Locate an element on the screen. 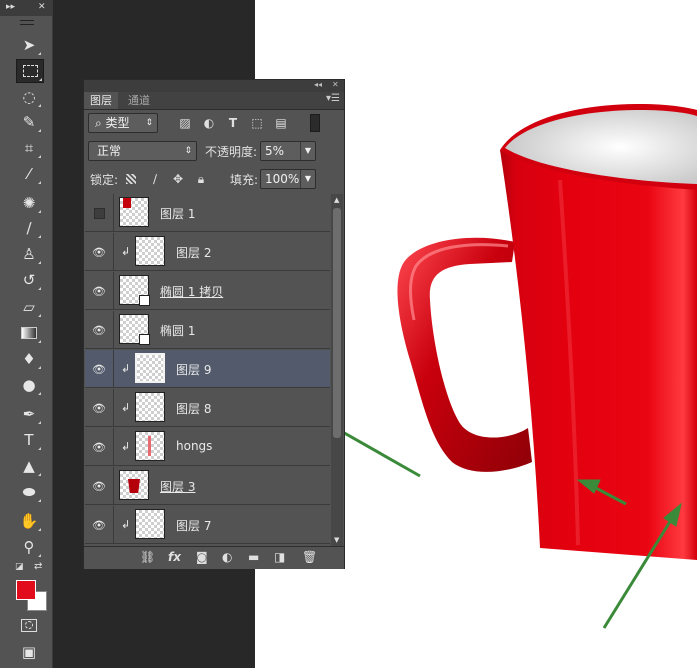 The height and width of the screenshot is (668, 697). fill-label: 填充: is located at coordinates (244, 180).